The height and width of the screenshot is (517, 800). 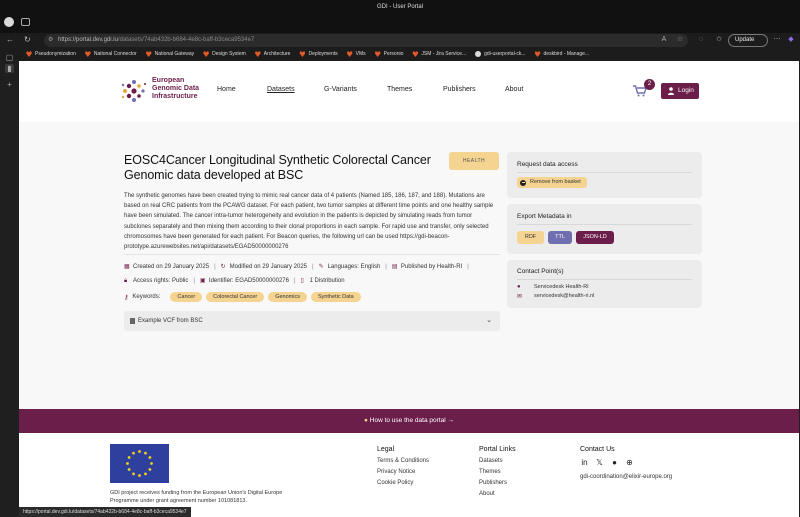 What do you see at coordinates (629, 462) in the screenshot?
I see `globe-icon: ⊕` at bounding box center [629, 462].